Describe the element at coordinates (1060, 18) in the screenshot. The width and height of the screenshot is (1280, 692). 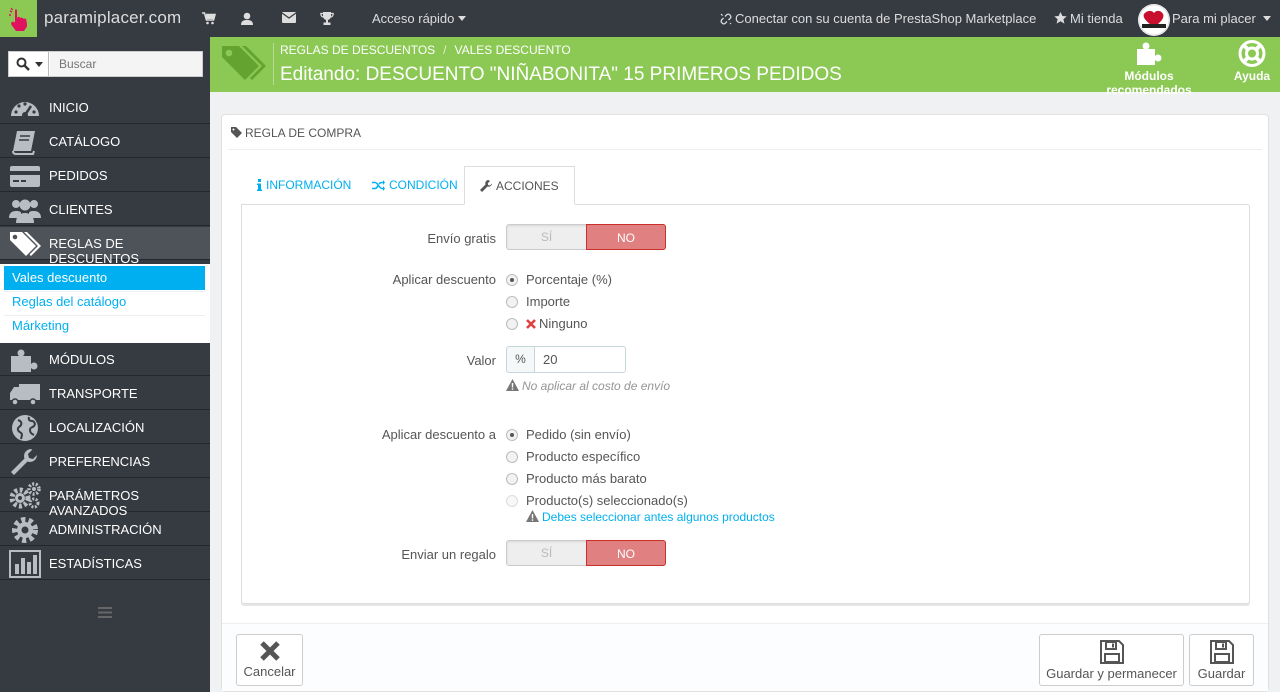
I see `star-icon` at that location.